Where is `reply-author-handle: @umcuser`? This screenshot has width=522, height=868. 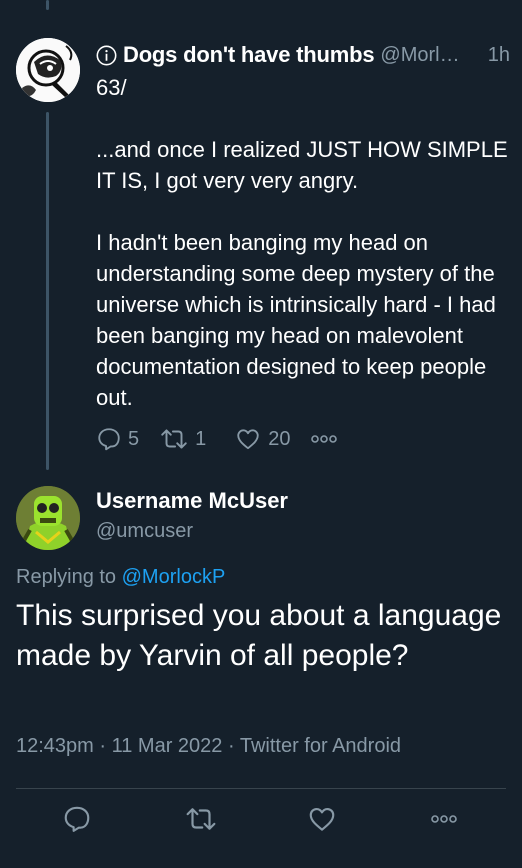 reply-author-handle: @umcuser is located at coordinates (144, 531).